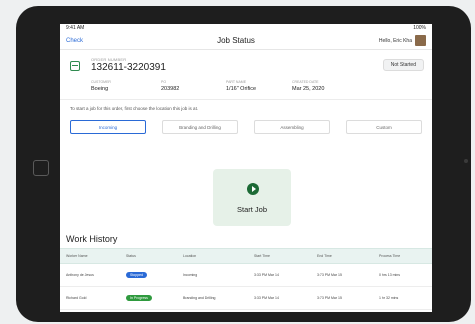 The width and height of the screenshot is (475, 324). What do you see at coordinates (190, 275) in the screenshot?
I see `location-cell: Incoming` at bounding box center [190, 275].